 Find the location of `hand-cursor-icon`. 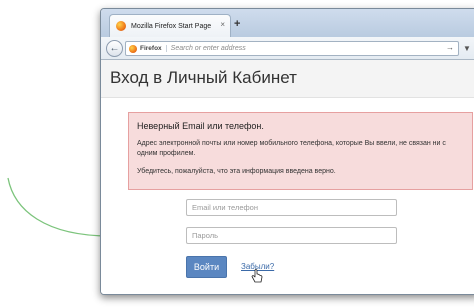

hand-cursor-icon is located at coordinates (257, 276).